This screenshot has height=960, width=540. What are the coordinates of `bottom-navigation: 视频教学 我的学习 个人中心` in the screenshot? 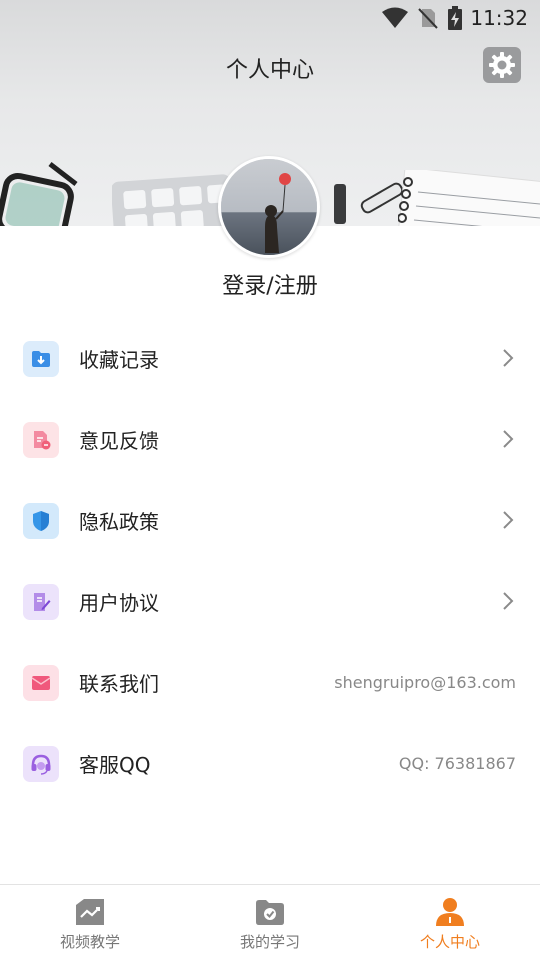 It's located at (270, 922).